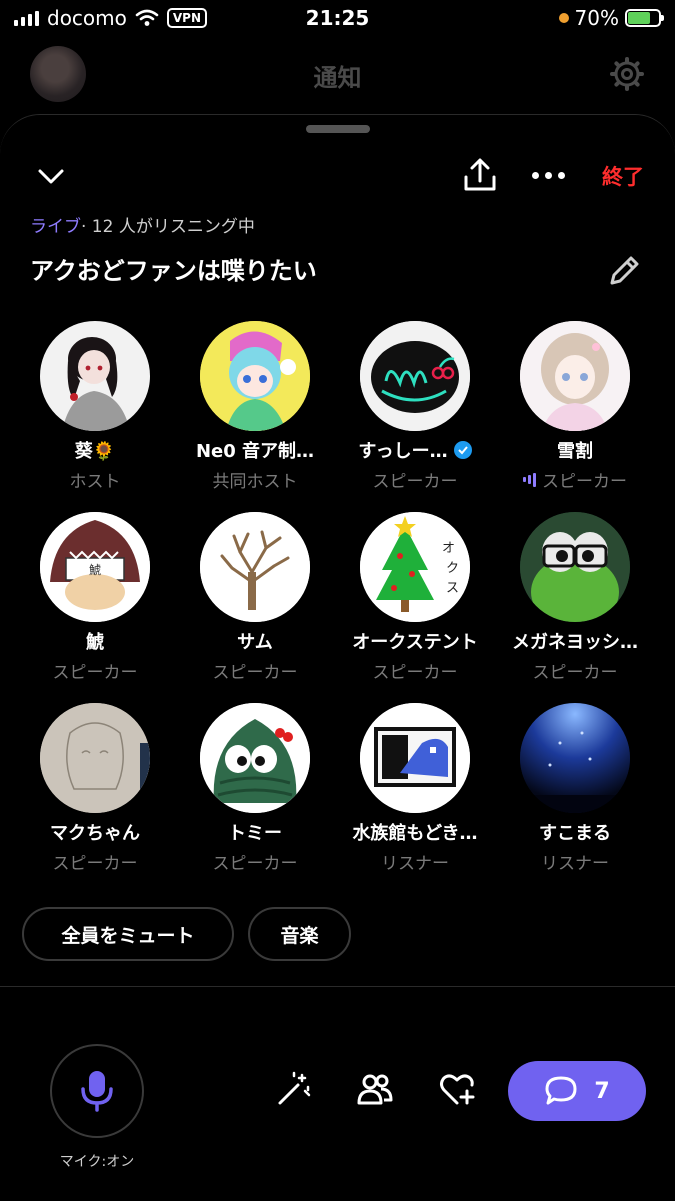 This screenshot has width=675, height=1201. What do you see at coordinates (338, 129) in the screenshot?
I see `sheet-grabber` at bounding box center [338, 129].